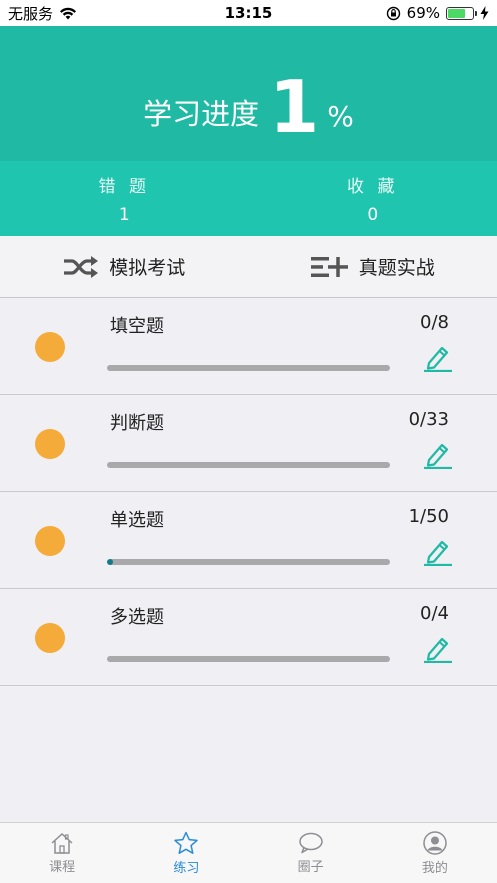  I want to click on tab-practice: 练习, so click(186, 853).